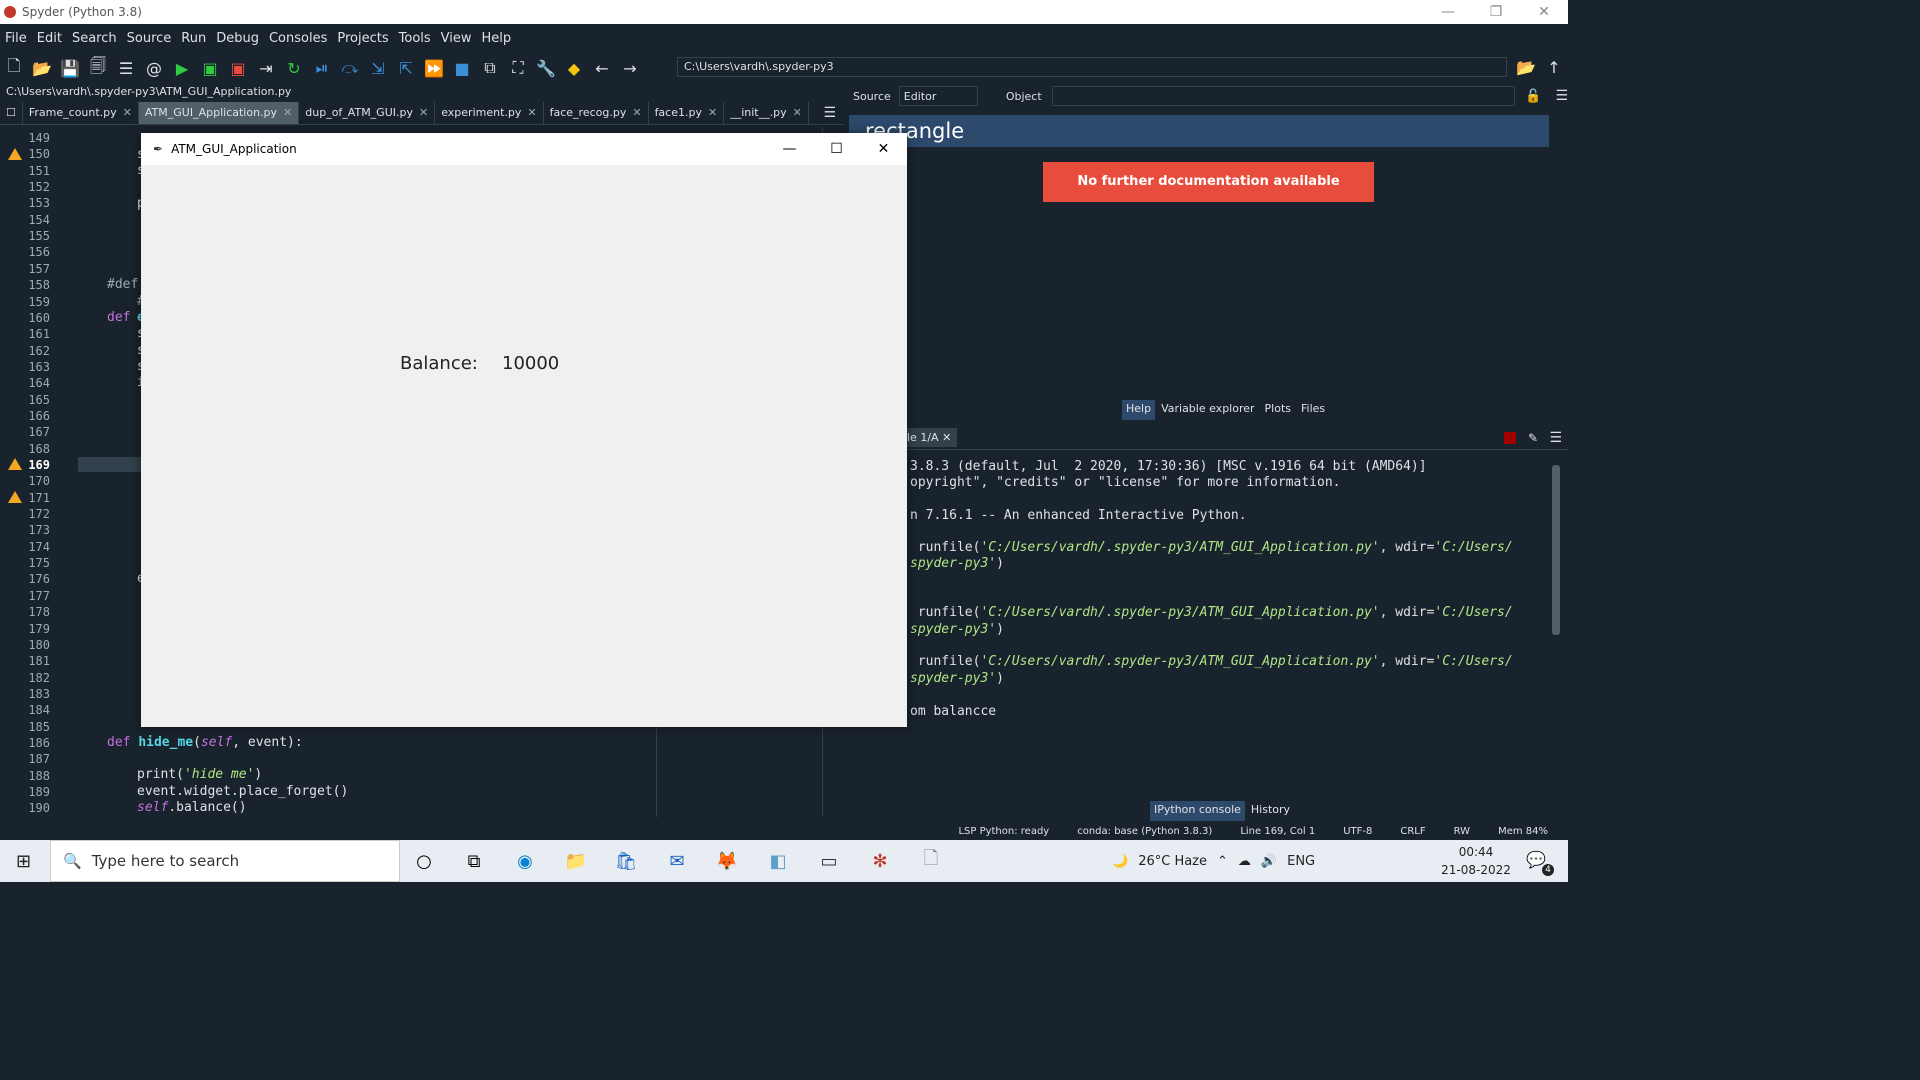 This screenshot has height=1080, width=1920. What do you see at coordinates (23, 861) in the screenshot?
I see `windows-start-icon: ⊞` at bounding box center [23, 861].